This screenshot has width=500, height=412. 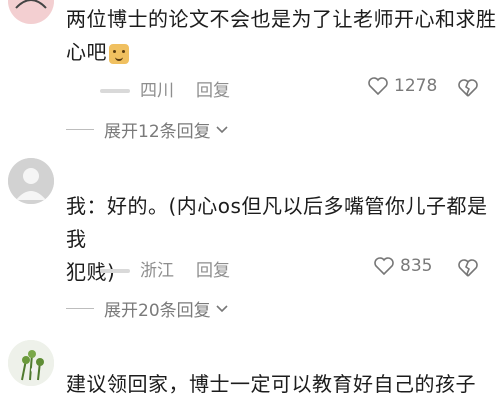 I want to click on like-count: 835, so click(x=416, y=266).